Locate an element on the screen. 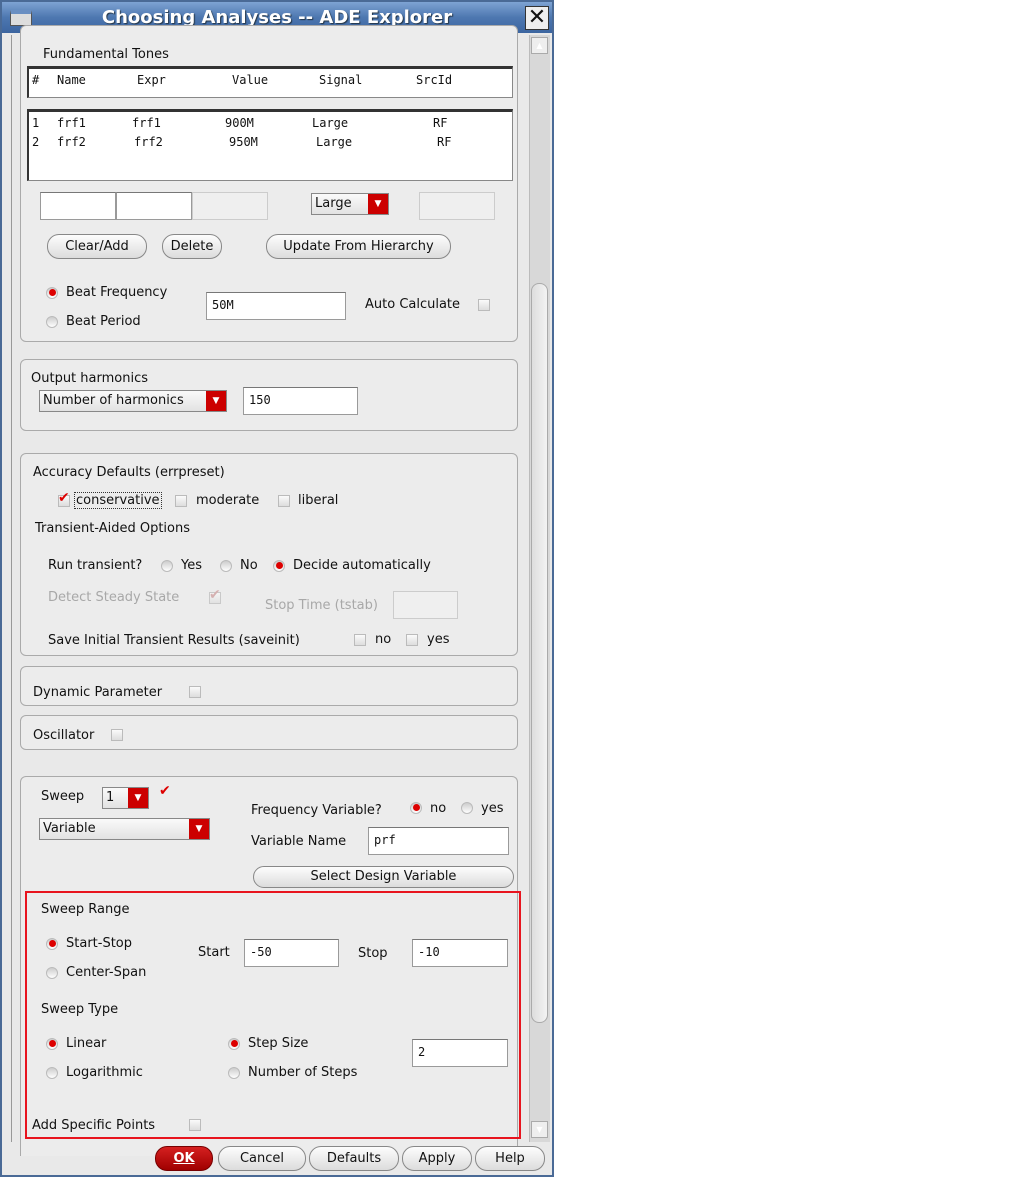 This screenshot has height=1181, width=1016. scroll-down-icon: ▼ is located at coordinates (539, 1129).